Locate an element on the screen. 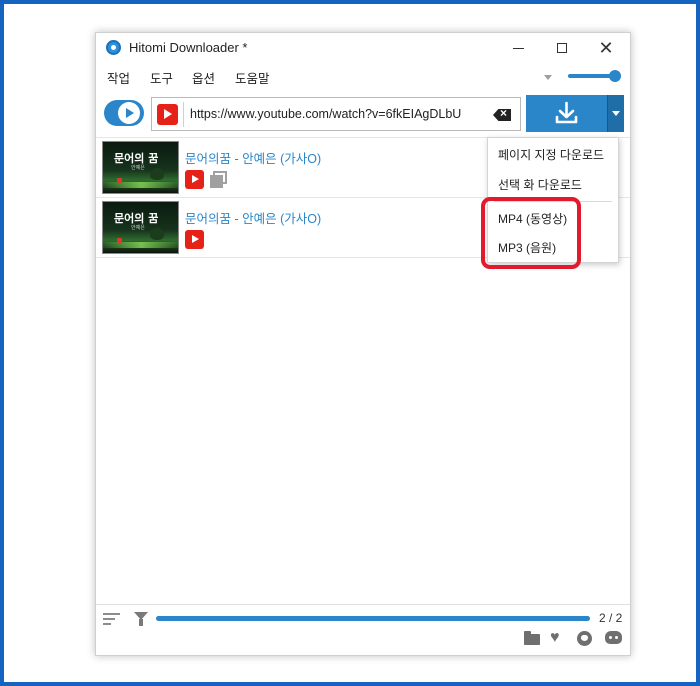 This screenshot has width=700, height=686. url-input is located at coordinates (337, 114).